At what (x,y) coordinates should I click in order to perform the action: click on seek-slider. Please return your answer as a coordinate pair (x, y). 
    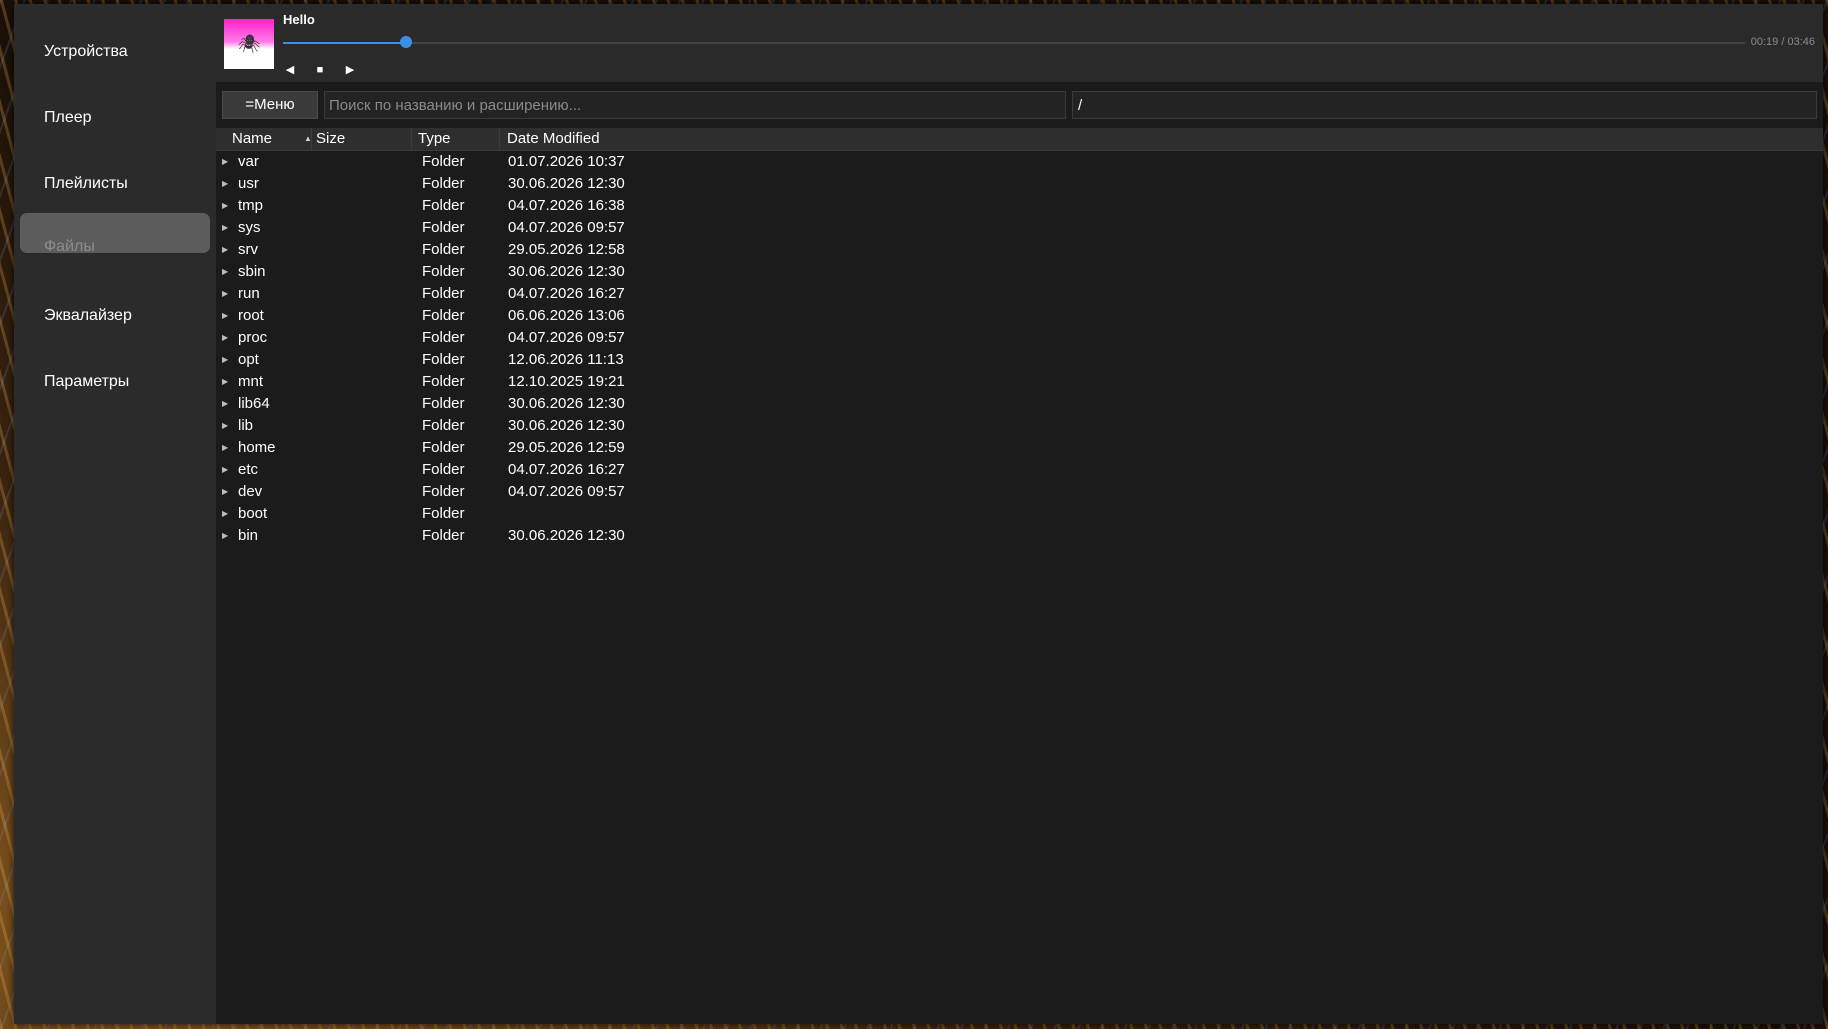
    Looking at the image, I should click on (1014, 42).